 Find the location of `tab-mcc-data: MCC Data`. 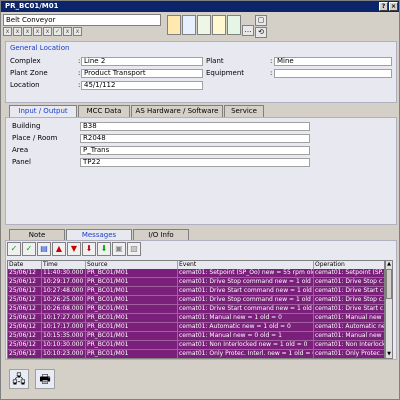

tab-mcc-data: MCC Data is located at coordinates (104, 111).